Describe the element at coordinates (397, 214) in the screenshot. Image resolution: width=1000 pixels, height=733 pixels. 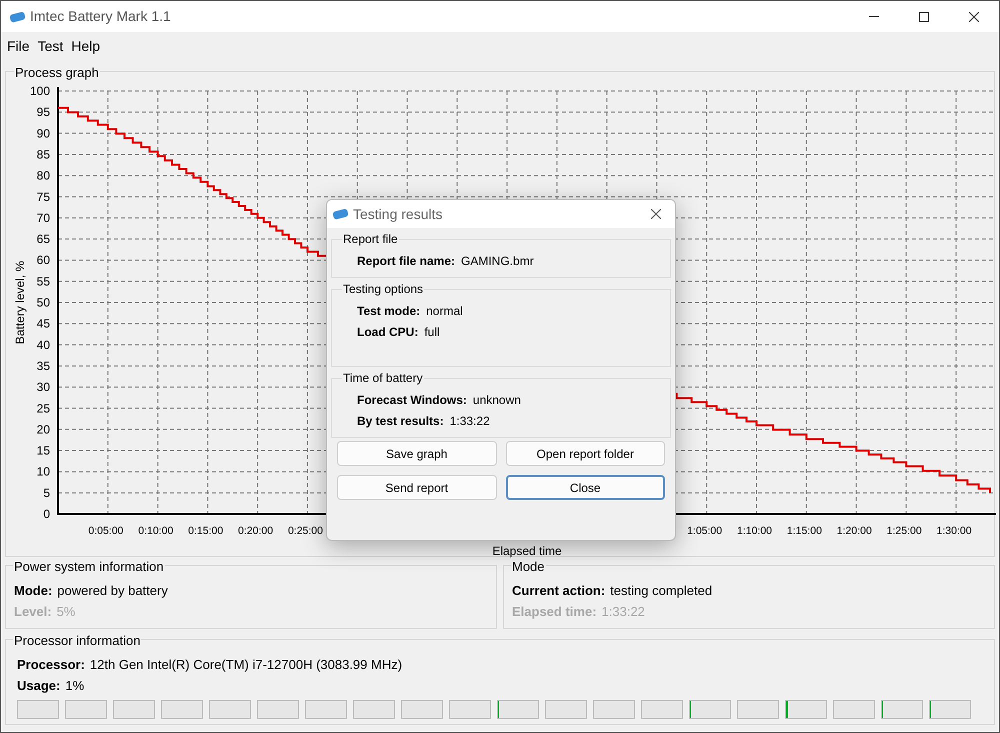
I see `dialog-title: Testing results` at that location.